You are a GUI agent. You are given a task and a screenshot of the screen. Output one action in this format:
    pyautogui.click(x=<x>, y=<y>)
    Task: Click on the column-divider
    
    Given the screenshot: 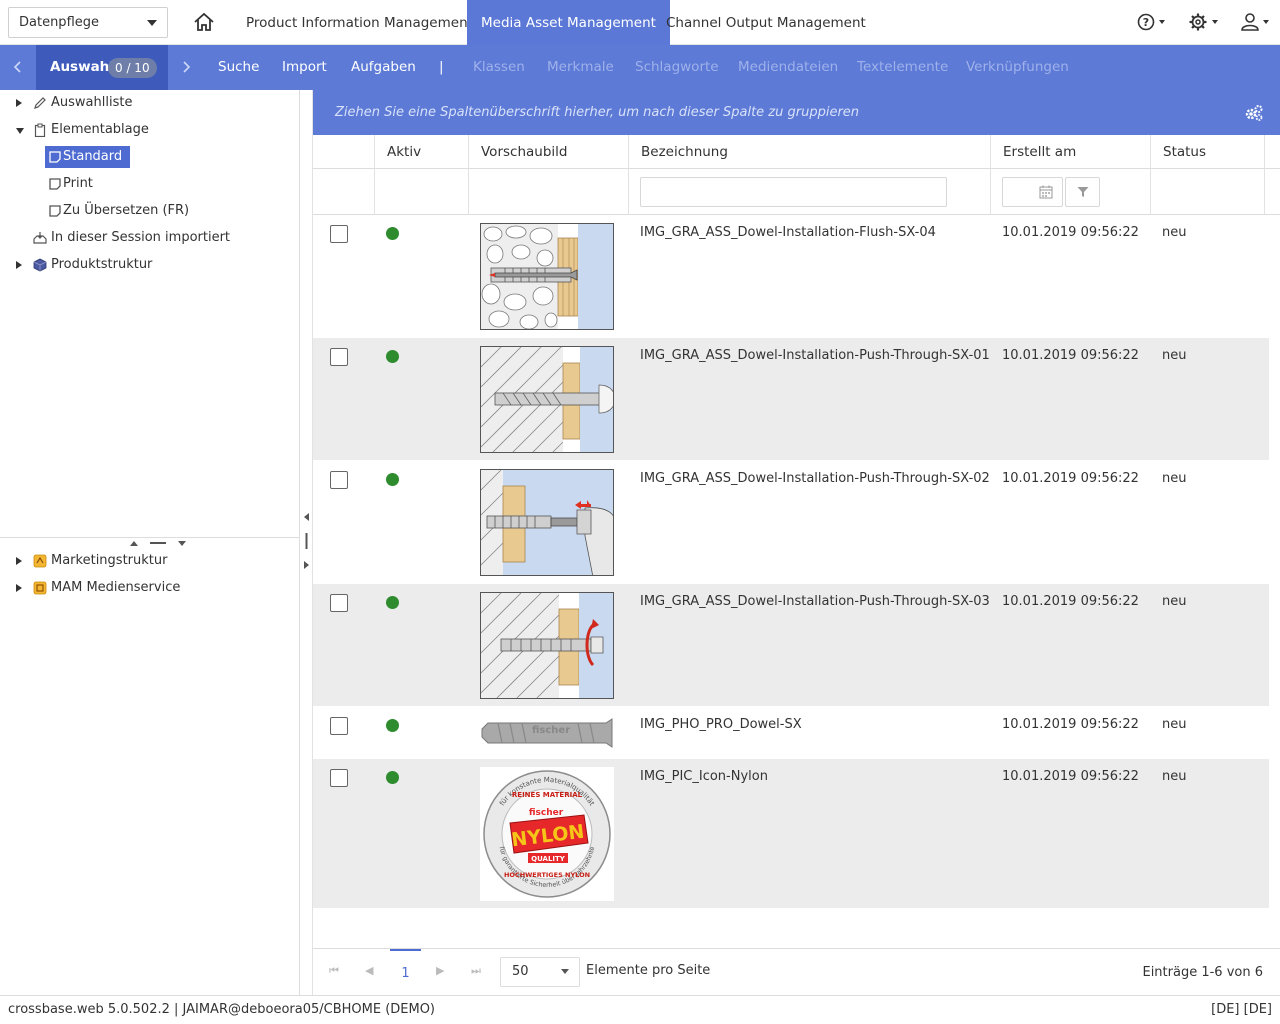 What is the action you would take?
    pyautogui.click(x=374, y=192)
    